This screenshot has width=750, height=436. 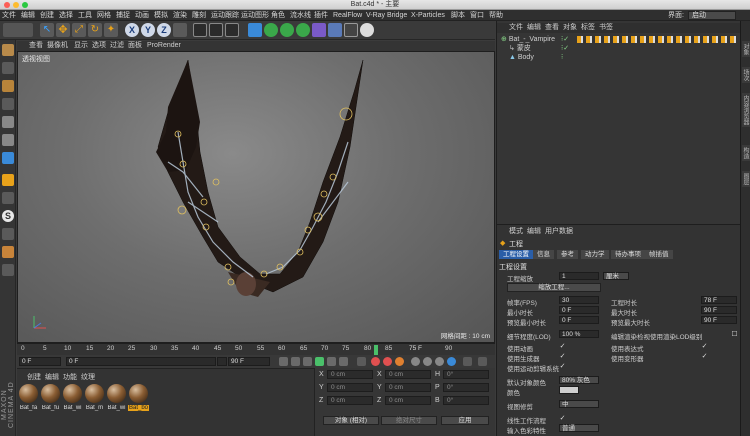 I want to click on menu-x-particles: X-Particles, so click(x=428, y=15).